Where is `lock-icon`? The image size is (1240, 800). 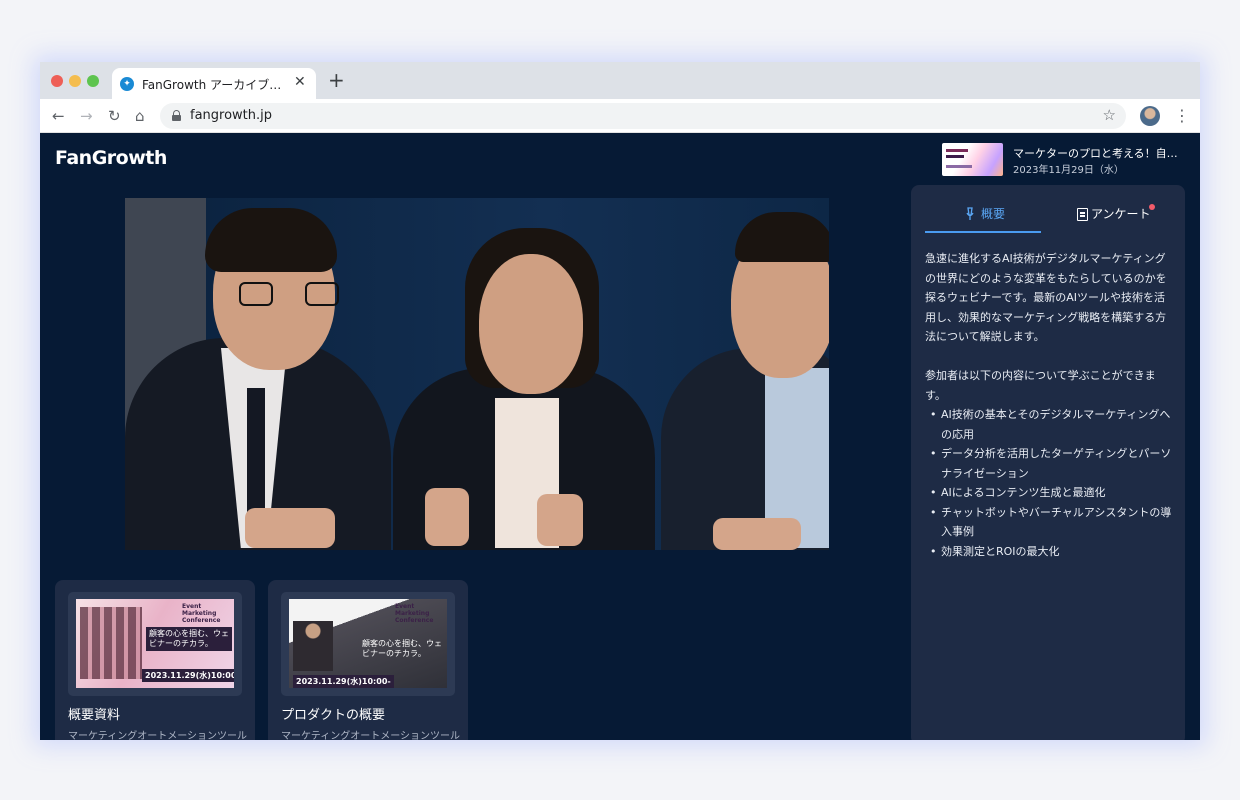 lock-icon is located at coordinates (176, 115).